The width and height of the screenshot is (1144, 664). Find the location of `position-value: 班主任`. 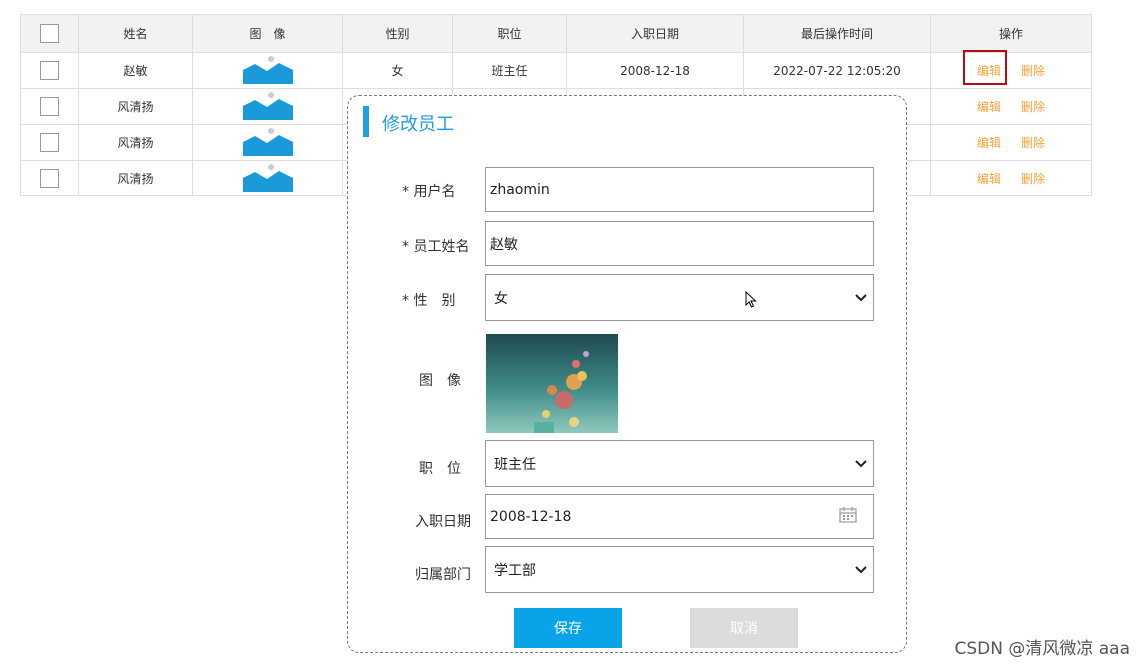

position-value: 班主任 is located at coordinates (515, 464).